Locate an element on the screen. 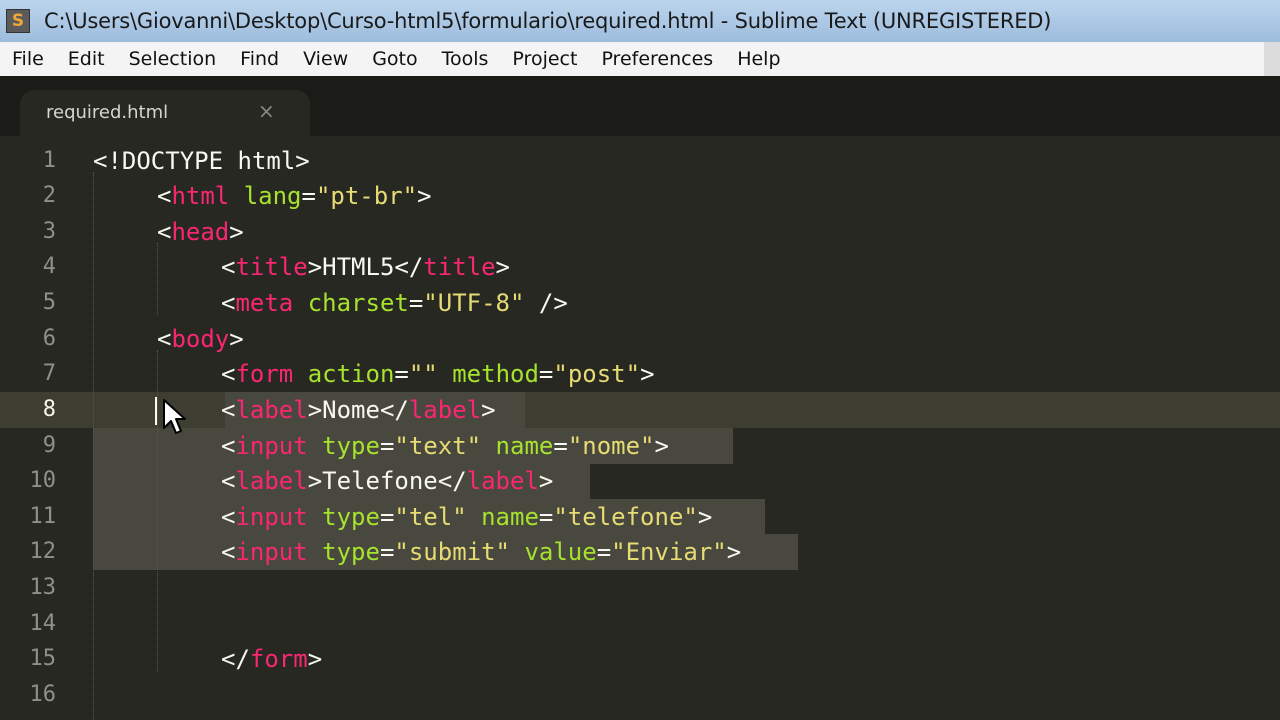  code-line-8: <label>Nome</label> is located at coordinates (358, 410).